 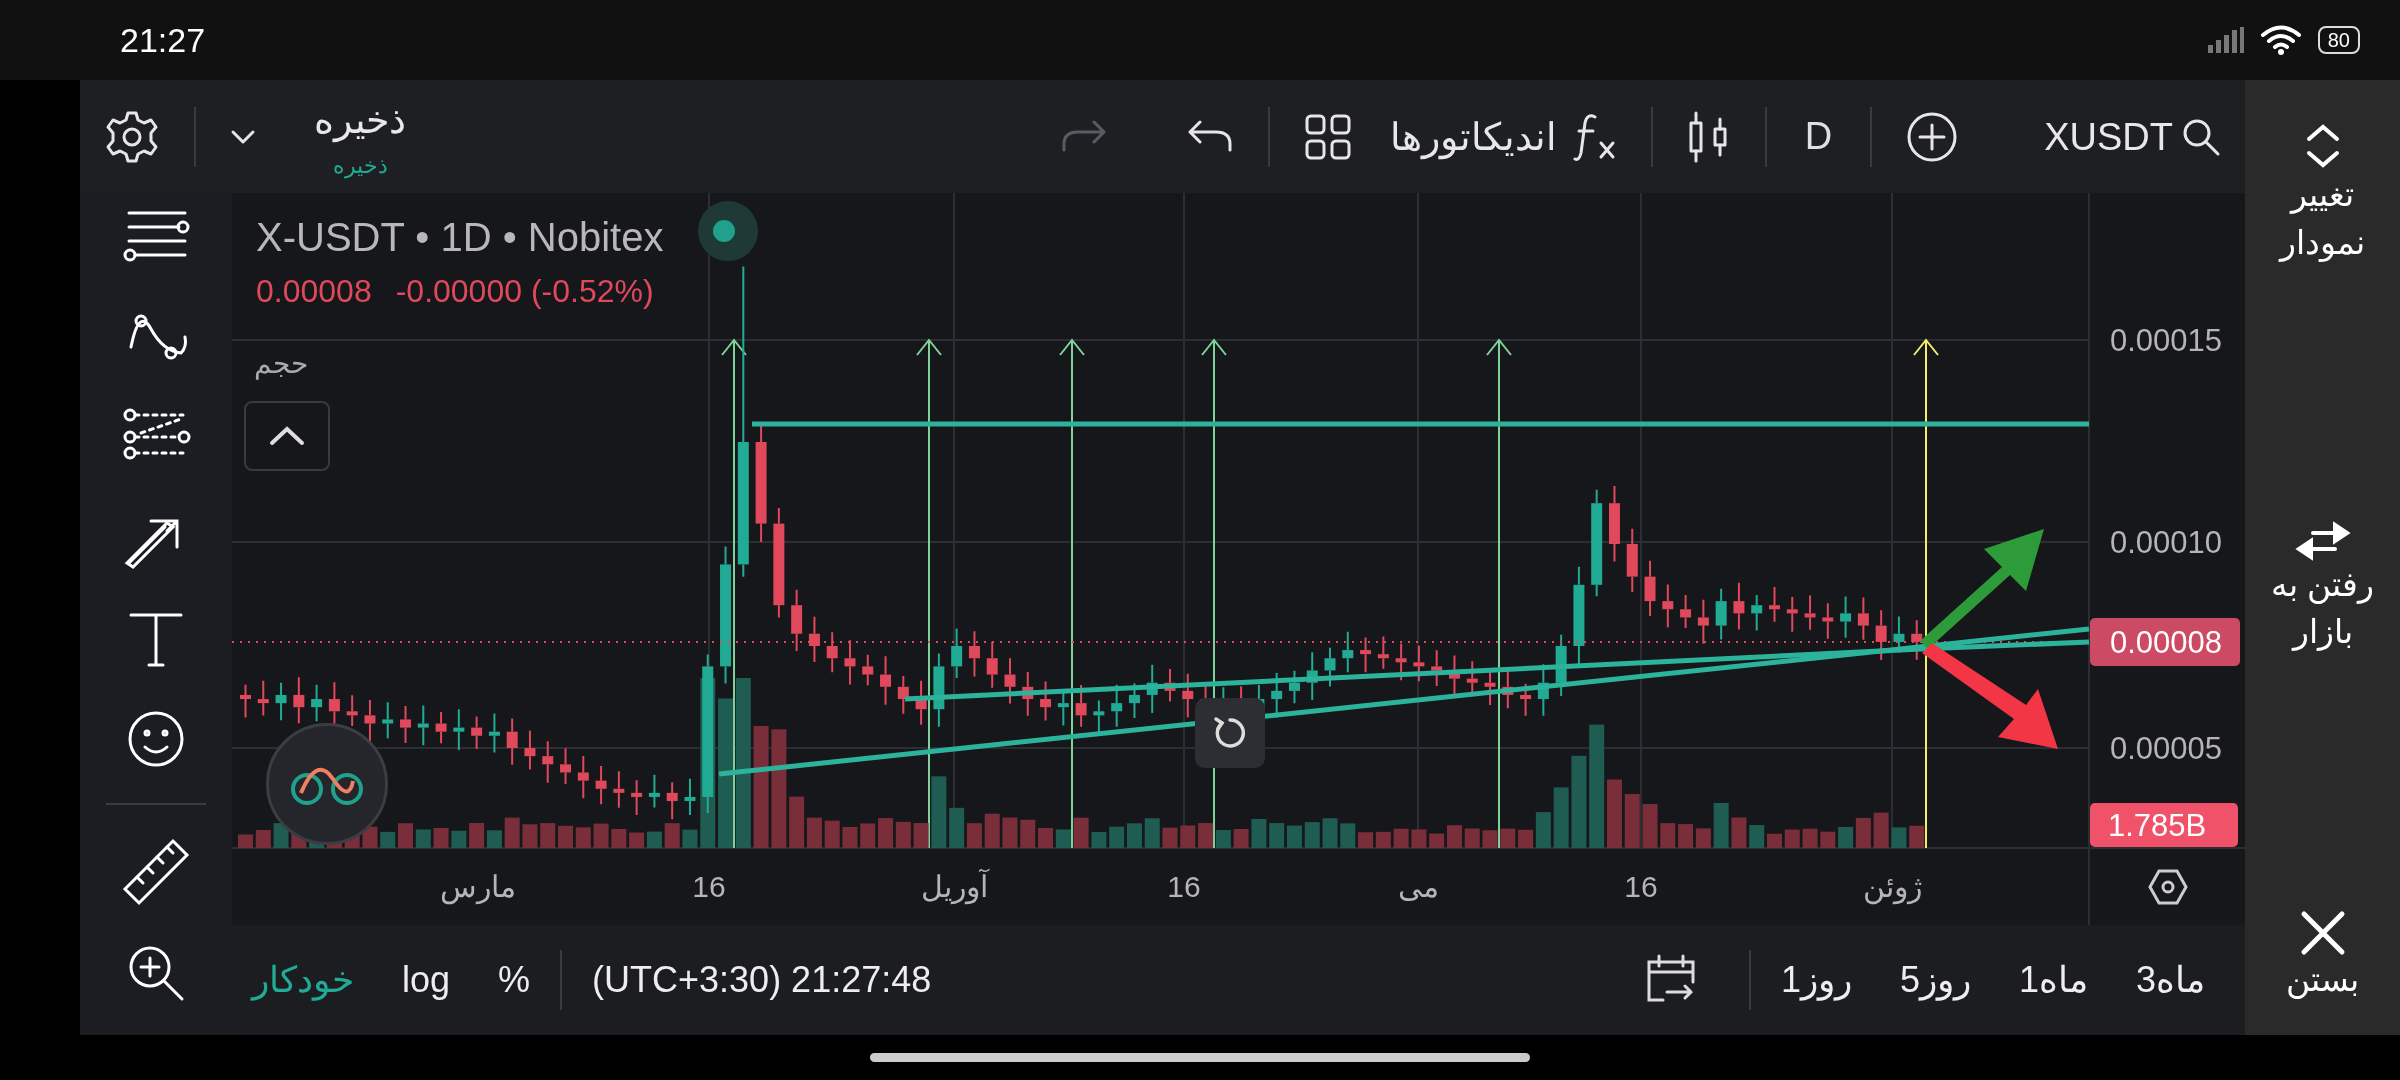 What do you see at coordinates (2322, 588) in the screenshot?
I see `side-action-button: رفتن به بازار` at bounding box center [2322, 588].